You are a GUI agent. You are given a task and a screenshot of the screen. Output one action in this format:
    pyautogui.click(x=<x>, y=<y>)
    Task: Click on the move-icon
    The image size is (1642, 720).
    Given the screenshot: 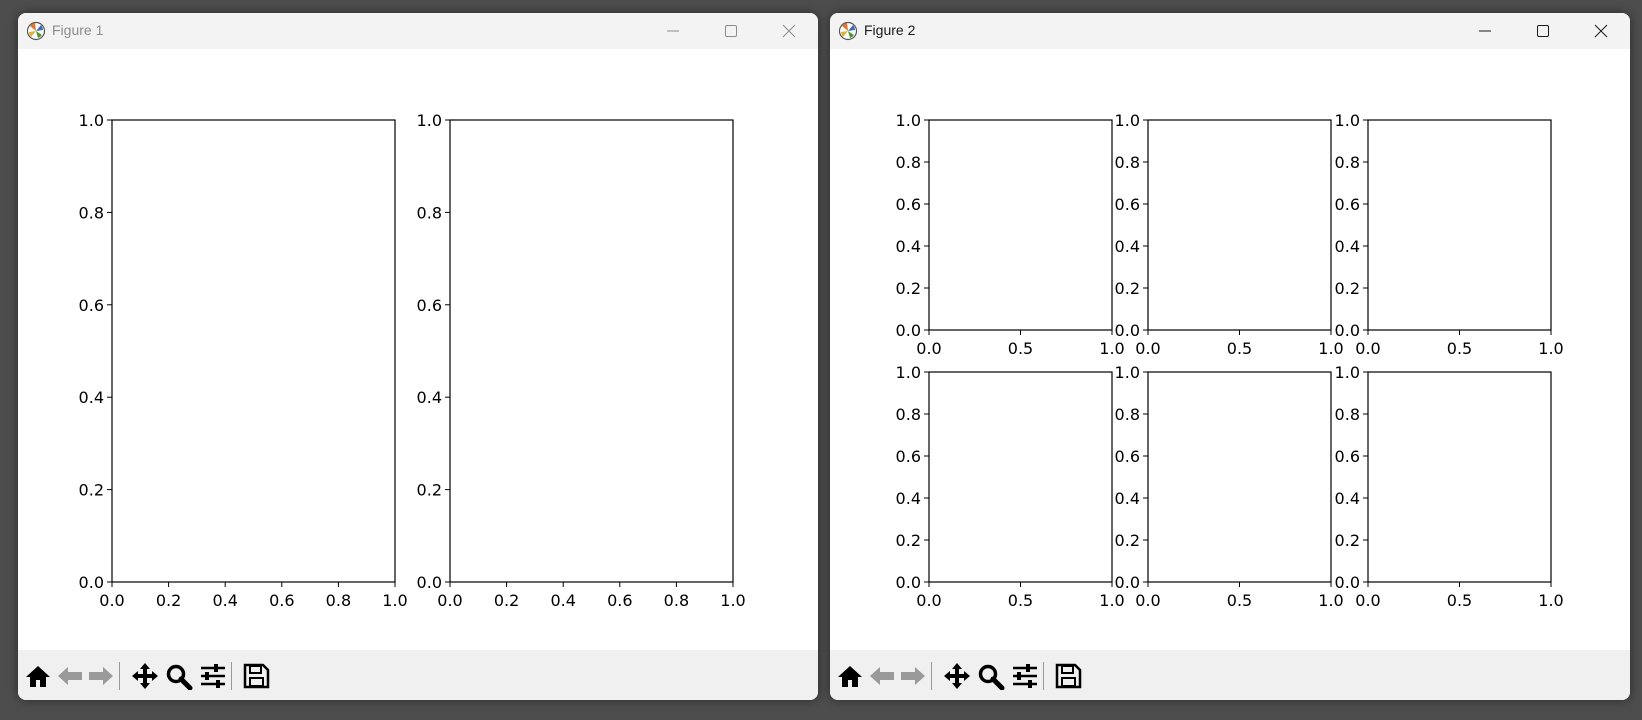 What is the action you would take?
    pyautogui.click(x=957, y=676)
    